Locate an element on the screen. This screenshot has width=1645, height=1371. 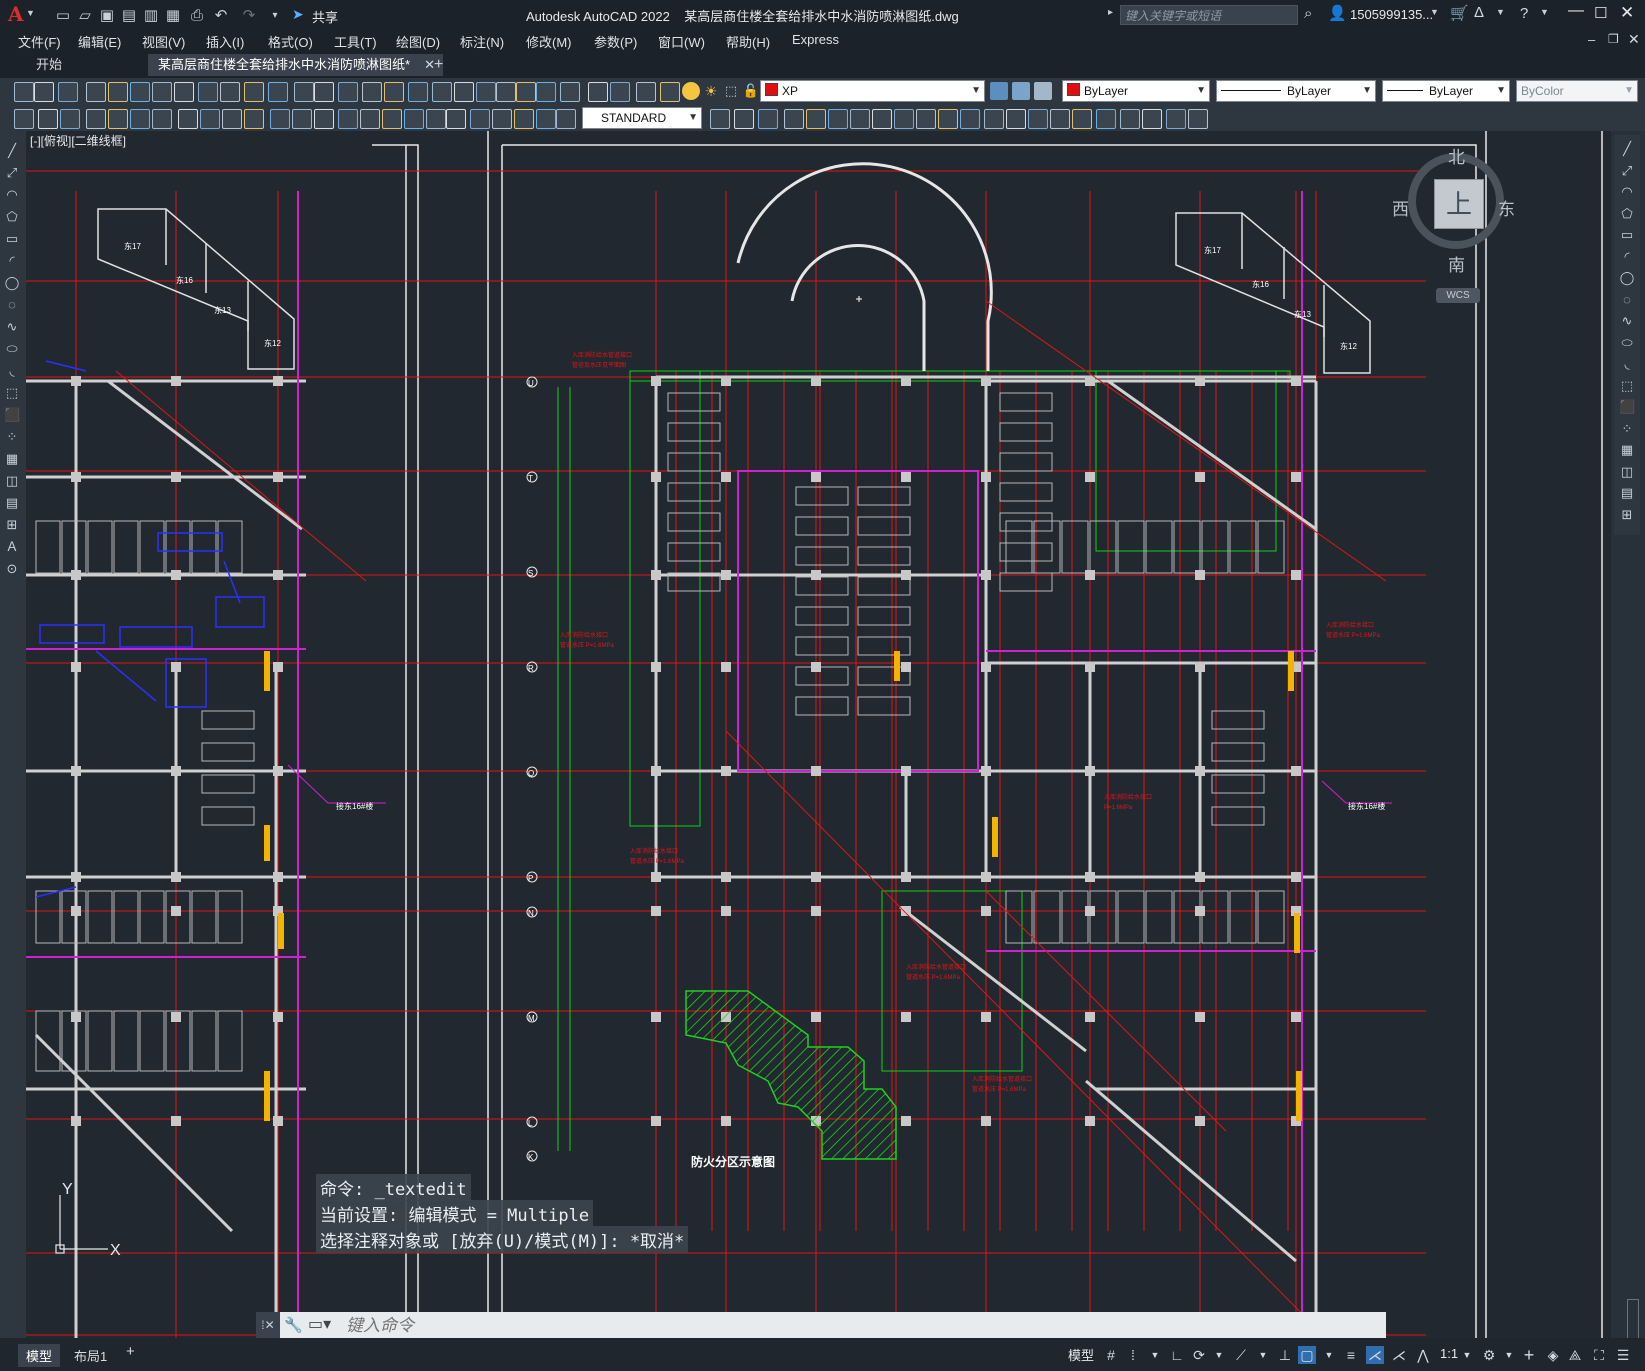
layer-thaw-icon: ☀ is located at coordinates (711, 91).